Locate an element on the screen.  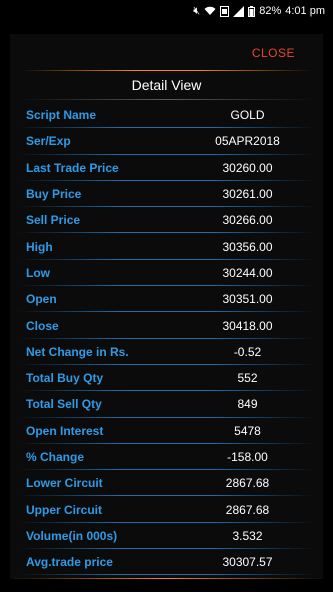
detail-row: Open 30351.00 is located at coordinates (166, 299).